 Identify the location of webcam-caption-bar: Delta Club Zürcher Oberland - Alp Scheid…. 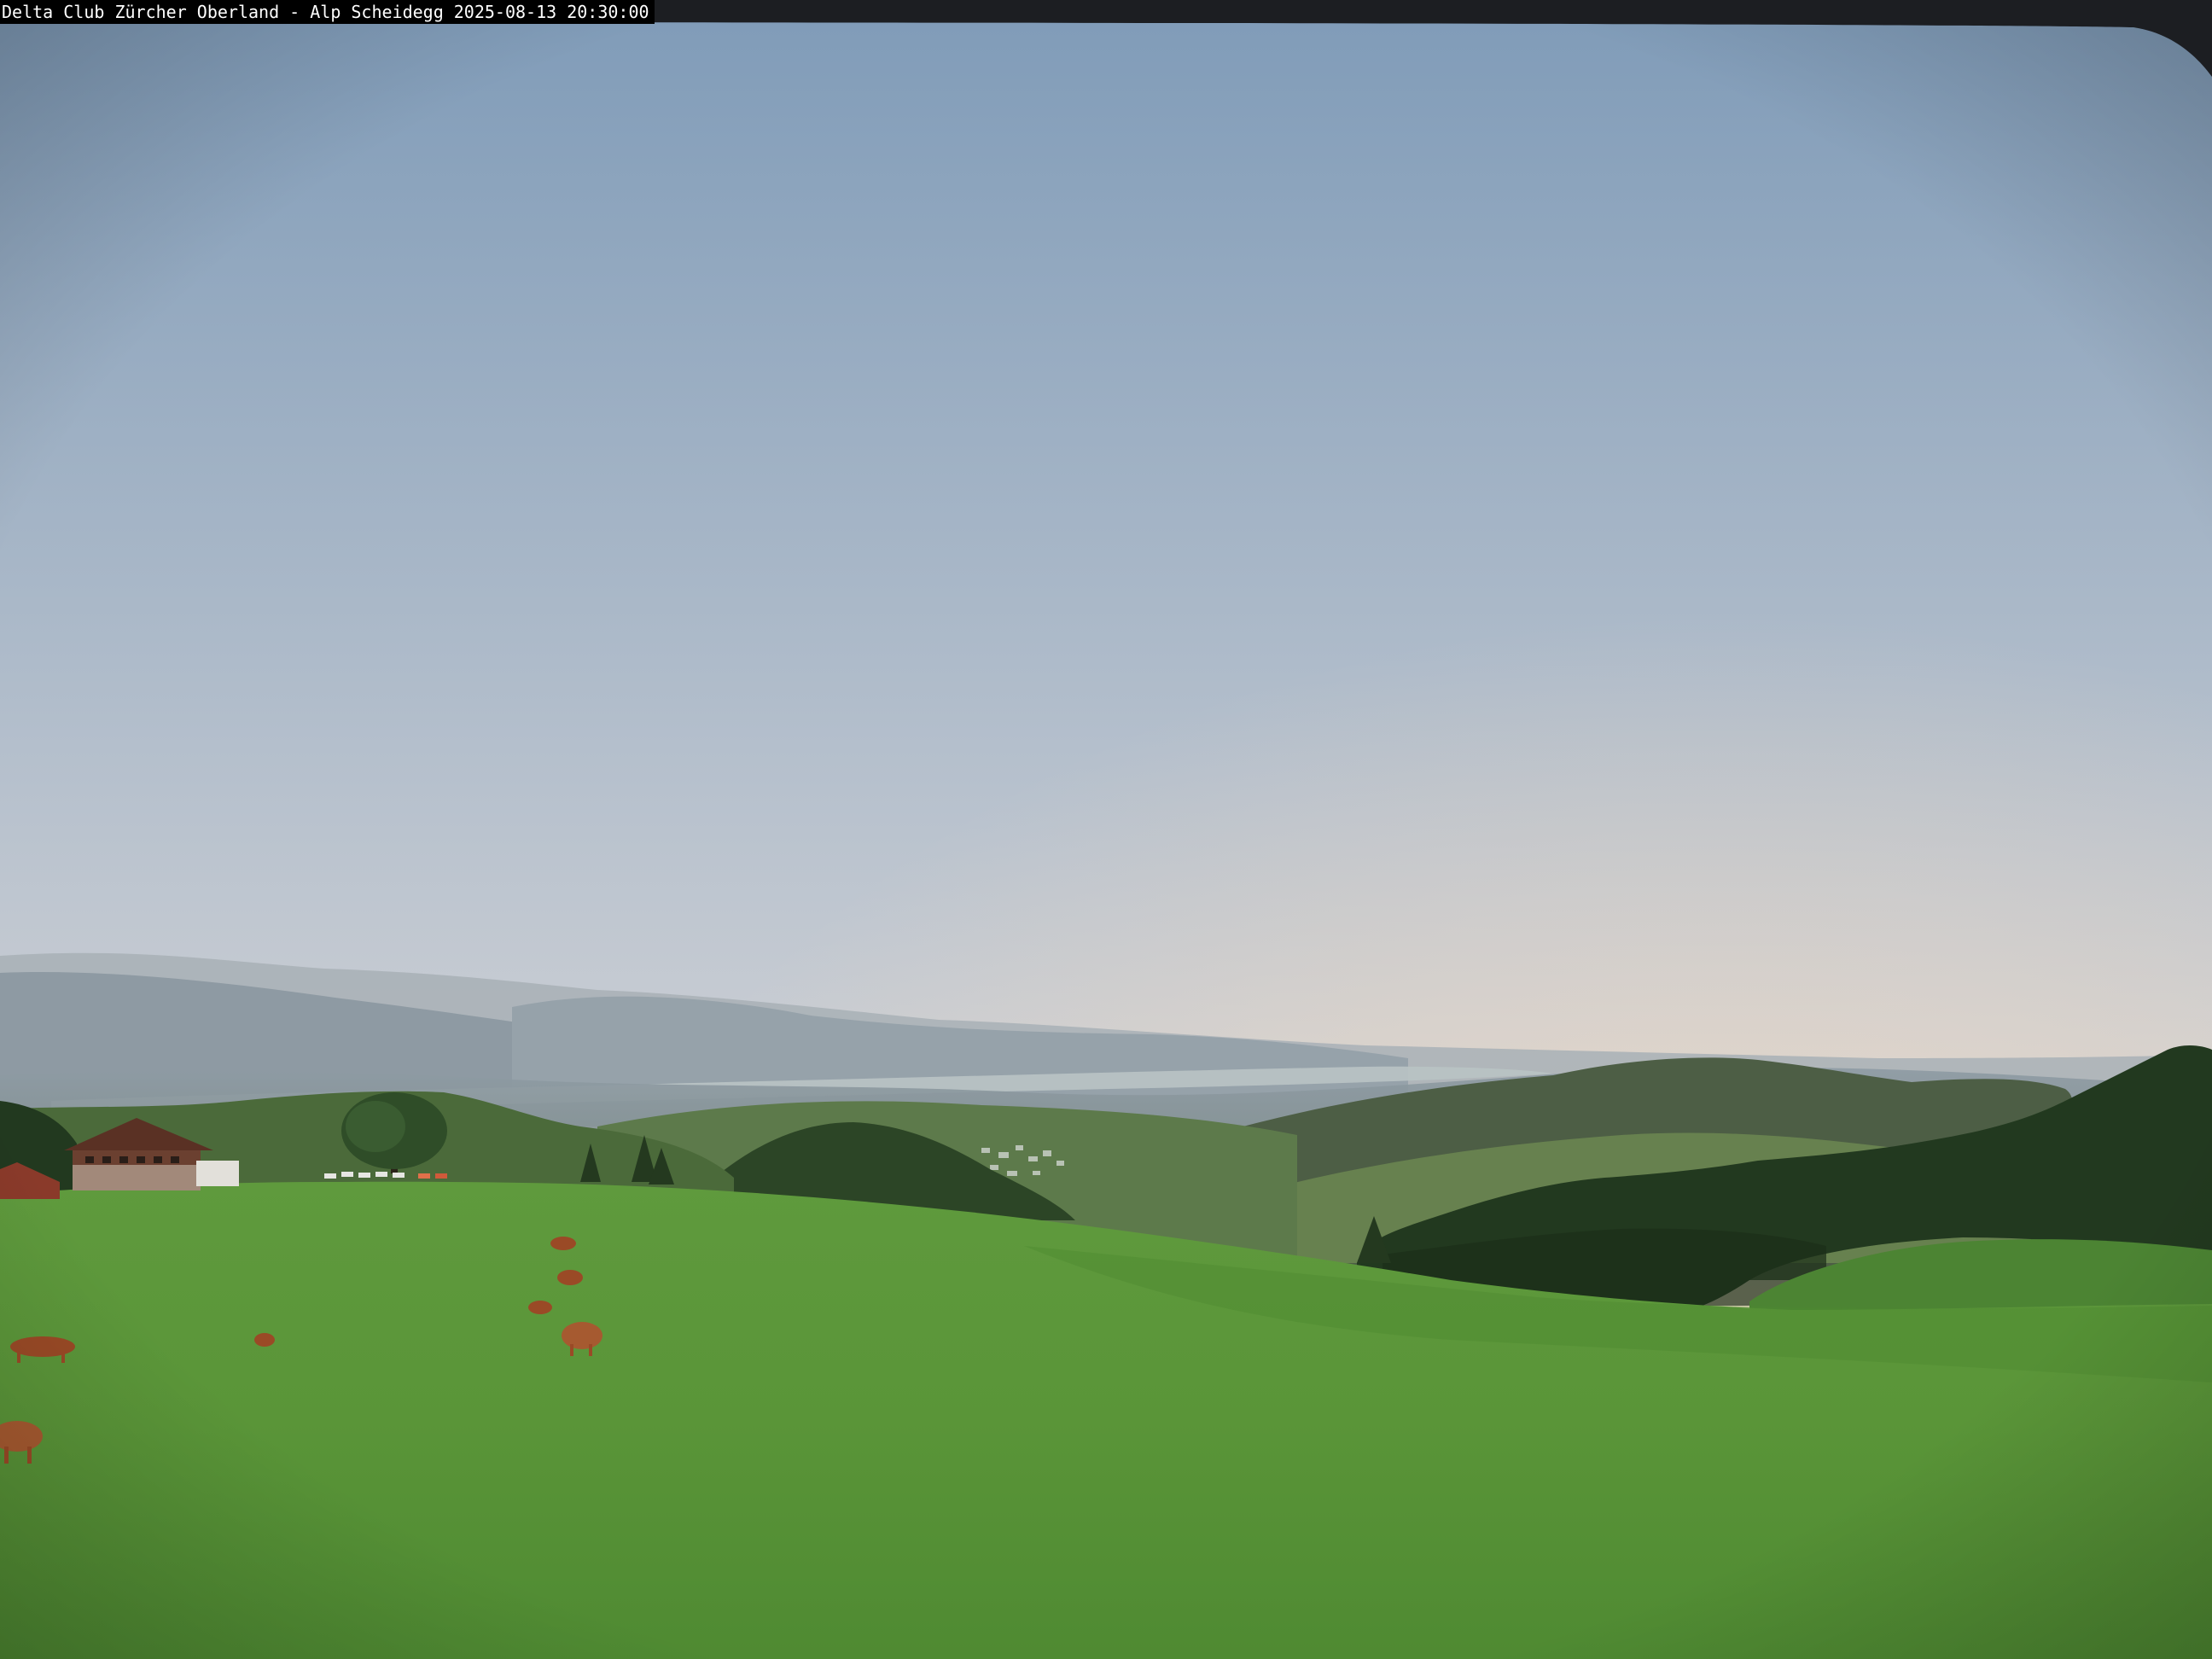
(327, 12).